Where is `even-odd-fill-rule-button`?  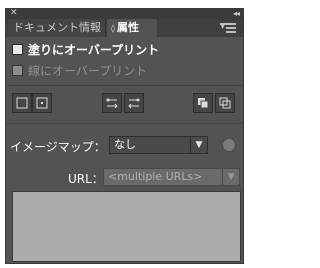 even-odd-fill-rule-button is located at coordinates (225, 103).